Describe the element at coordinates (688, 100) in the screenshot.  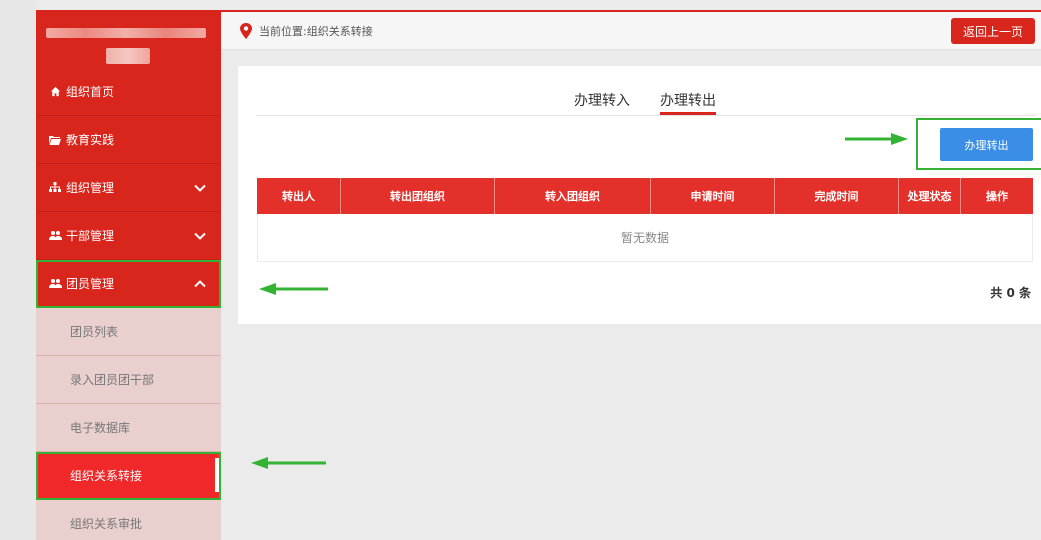
I see `tab-transfer-out: 办理转出` at that location.